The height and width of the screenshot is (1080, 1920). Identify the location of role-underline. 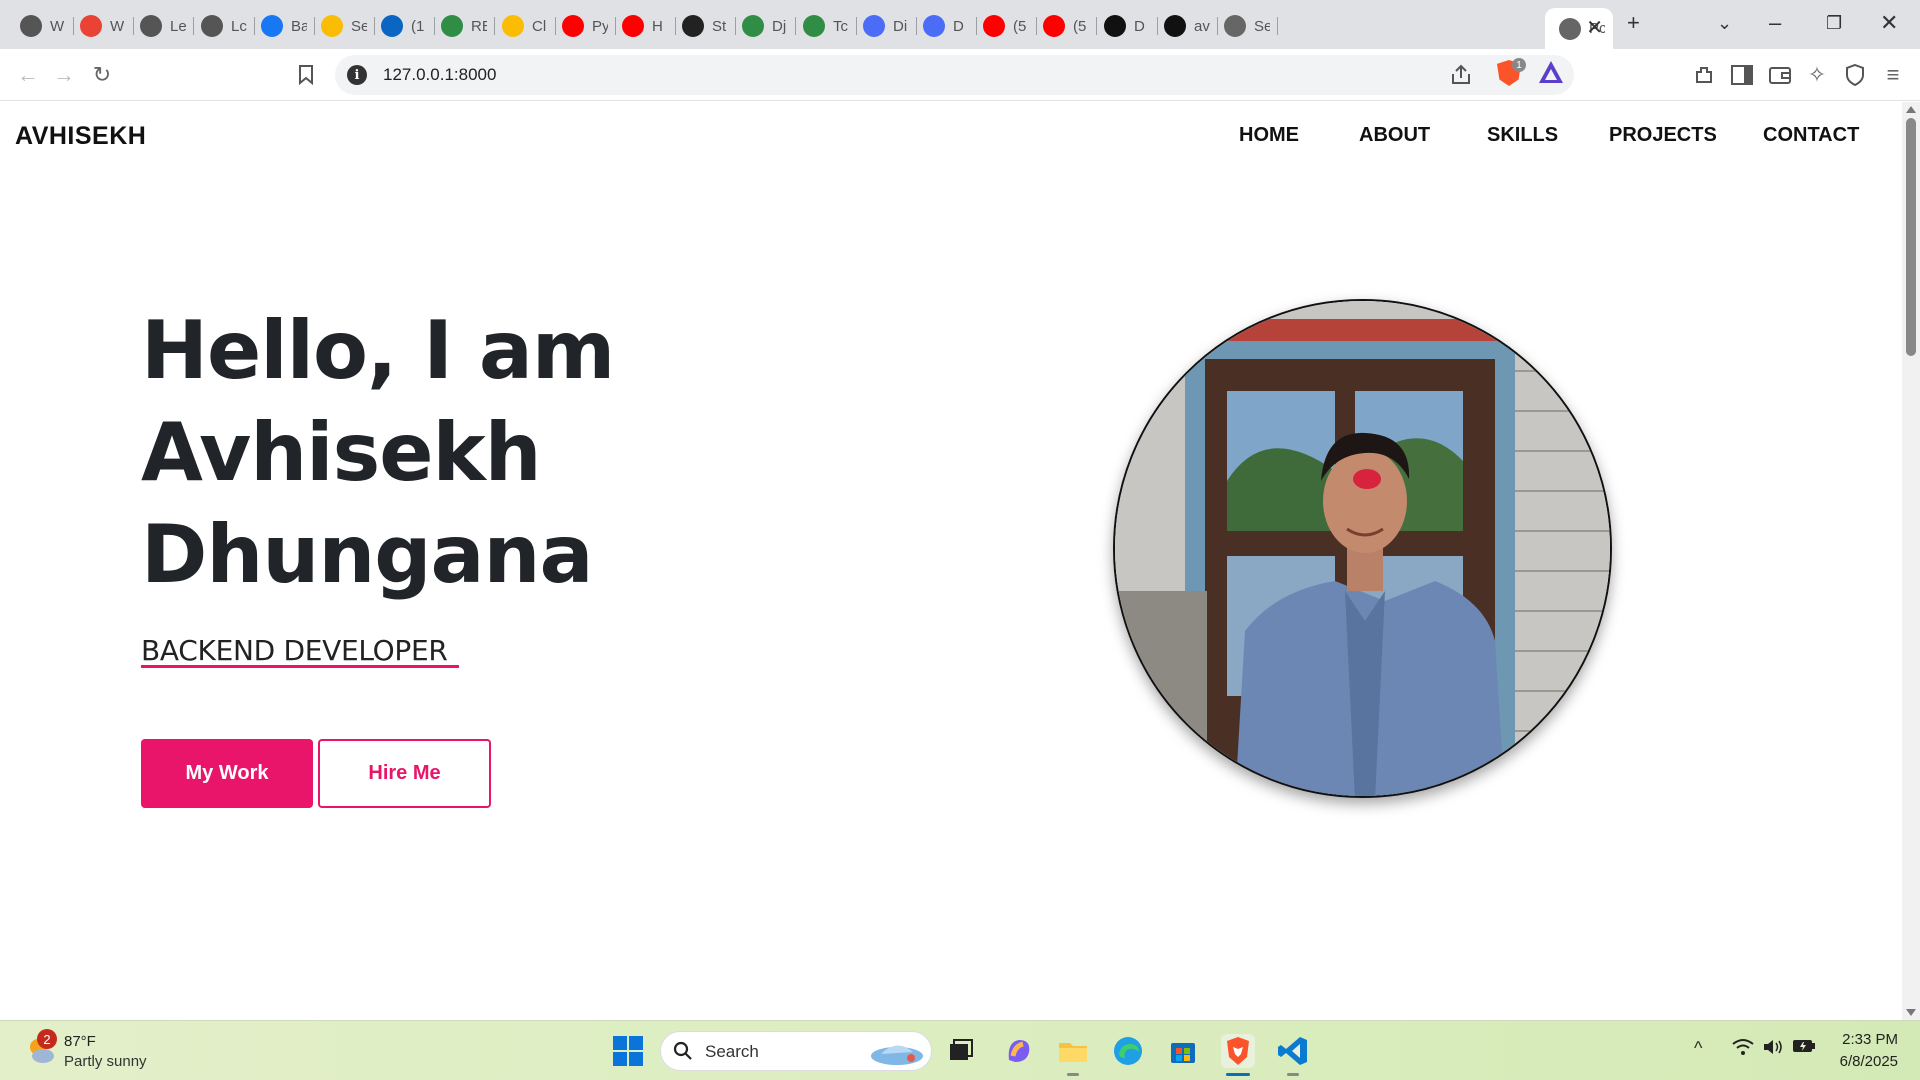
(300, 666).